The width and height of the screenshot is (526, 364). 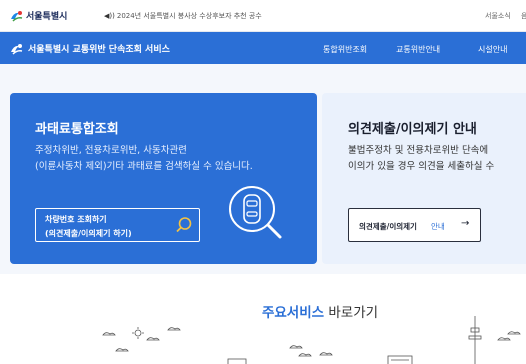 I want to click on fine-desc-line1: 주정차위반, 전용차로위반, 사동차관련, so click(x=111, y=150).